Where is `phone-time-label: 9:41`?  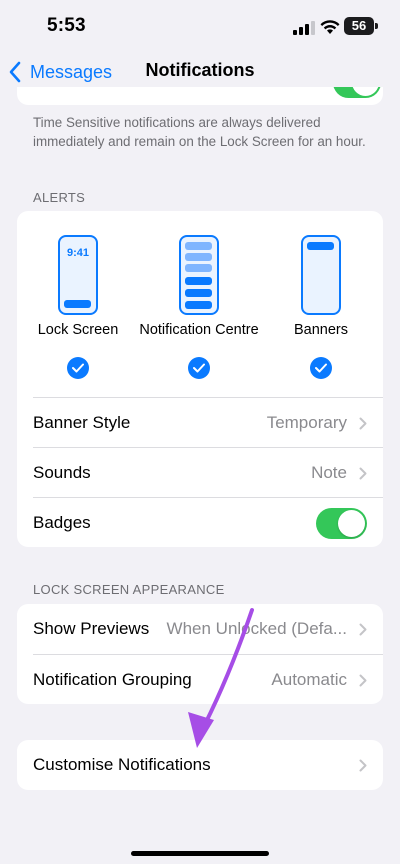 phone-time-label: 9:41 is located at coordinates (78, 253).